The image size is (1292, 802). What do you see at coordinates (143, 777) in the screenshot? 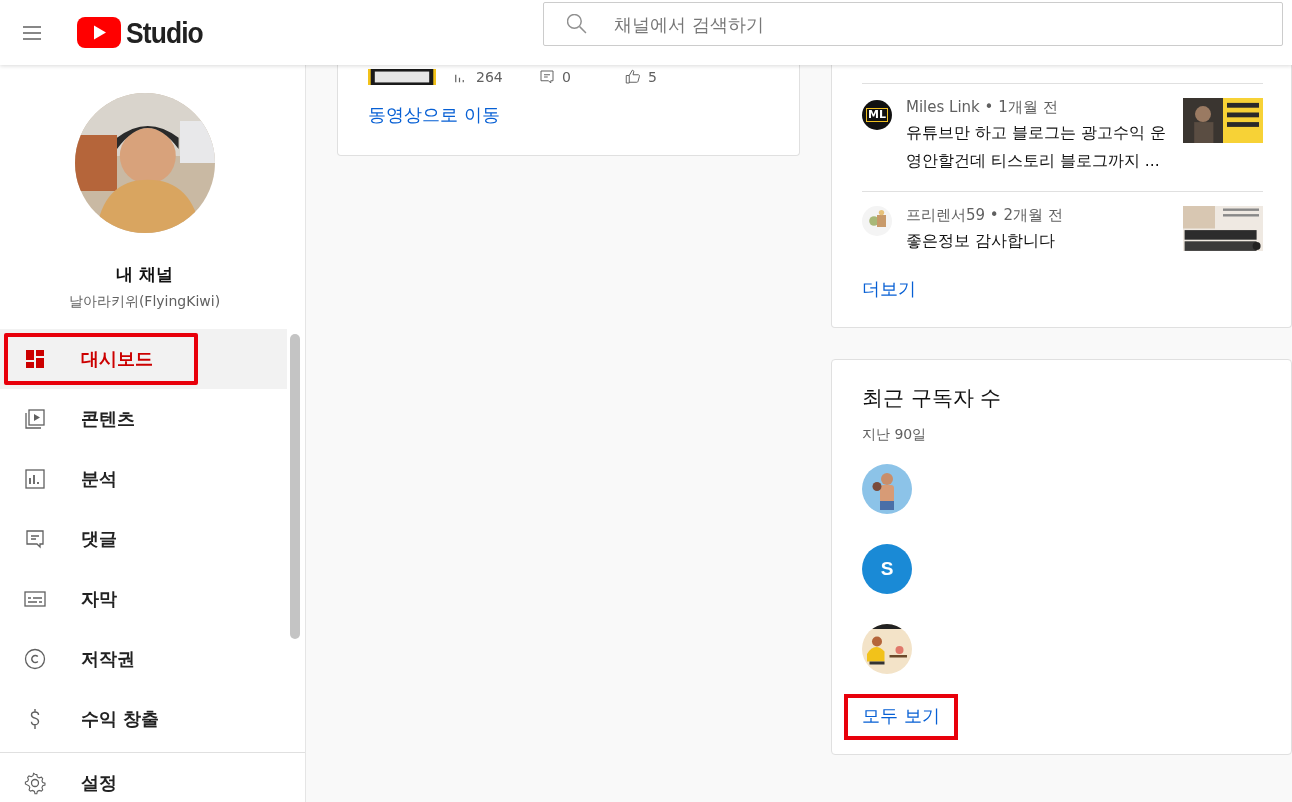
I see `nav-item: 설정` at bounding box center [143, 777].